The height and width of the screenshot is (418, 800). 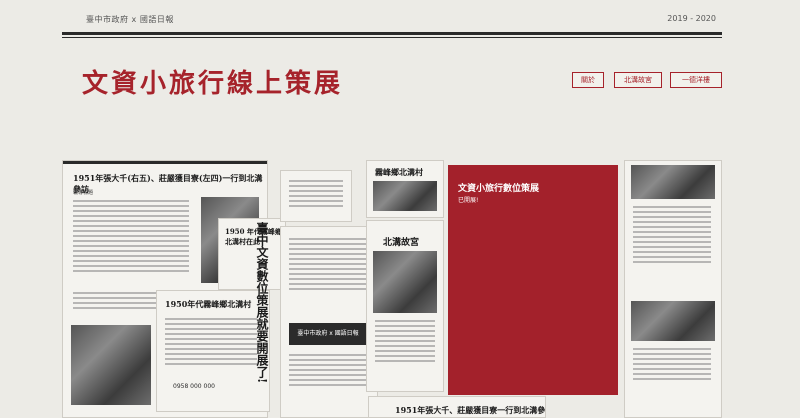 I want to click on clipping-subhead: 報導標題, so click(x=83, y=193).